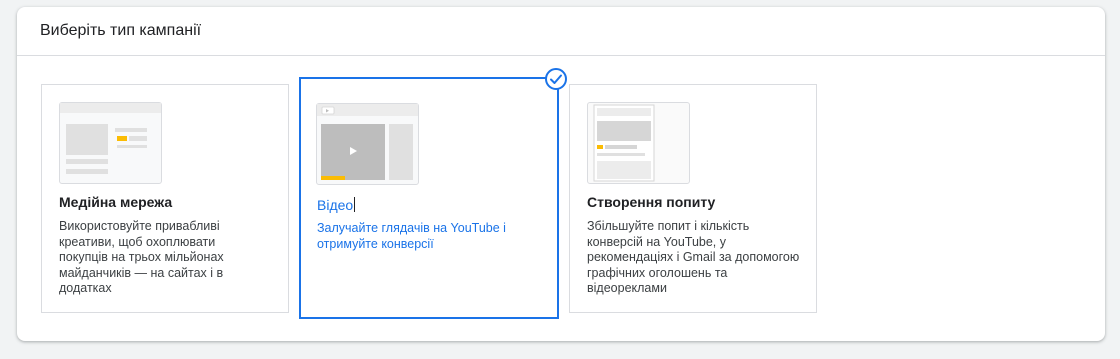 This screenshot has height=359, width=1120. I want to click on selected-check-icon, so click(556, 79).